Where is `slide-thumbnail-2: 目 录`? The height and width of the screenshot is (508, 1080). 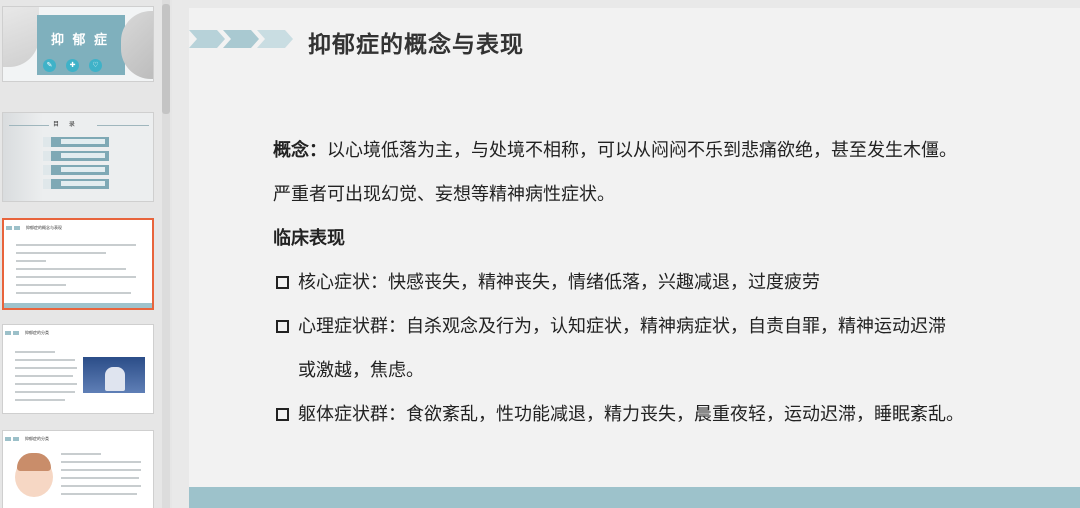
slide-thumbnail-2: 目 录 is located at coordinates (78, 157).